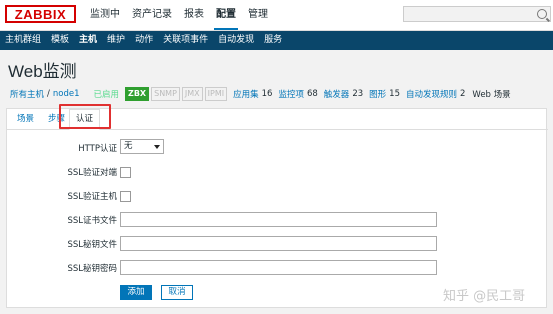  Describe the element at coordinates (226, 15) in the screenshot. I see `top-menu-configuration: 配置` at that location.